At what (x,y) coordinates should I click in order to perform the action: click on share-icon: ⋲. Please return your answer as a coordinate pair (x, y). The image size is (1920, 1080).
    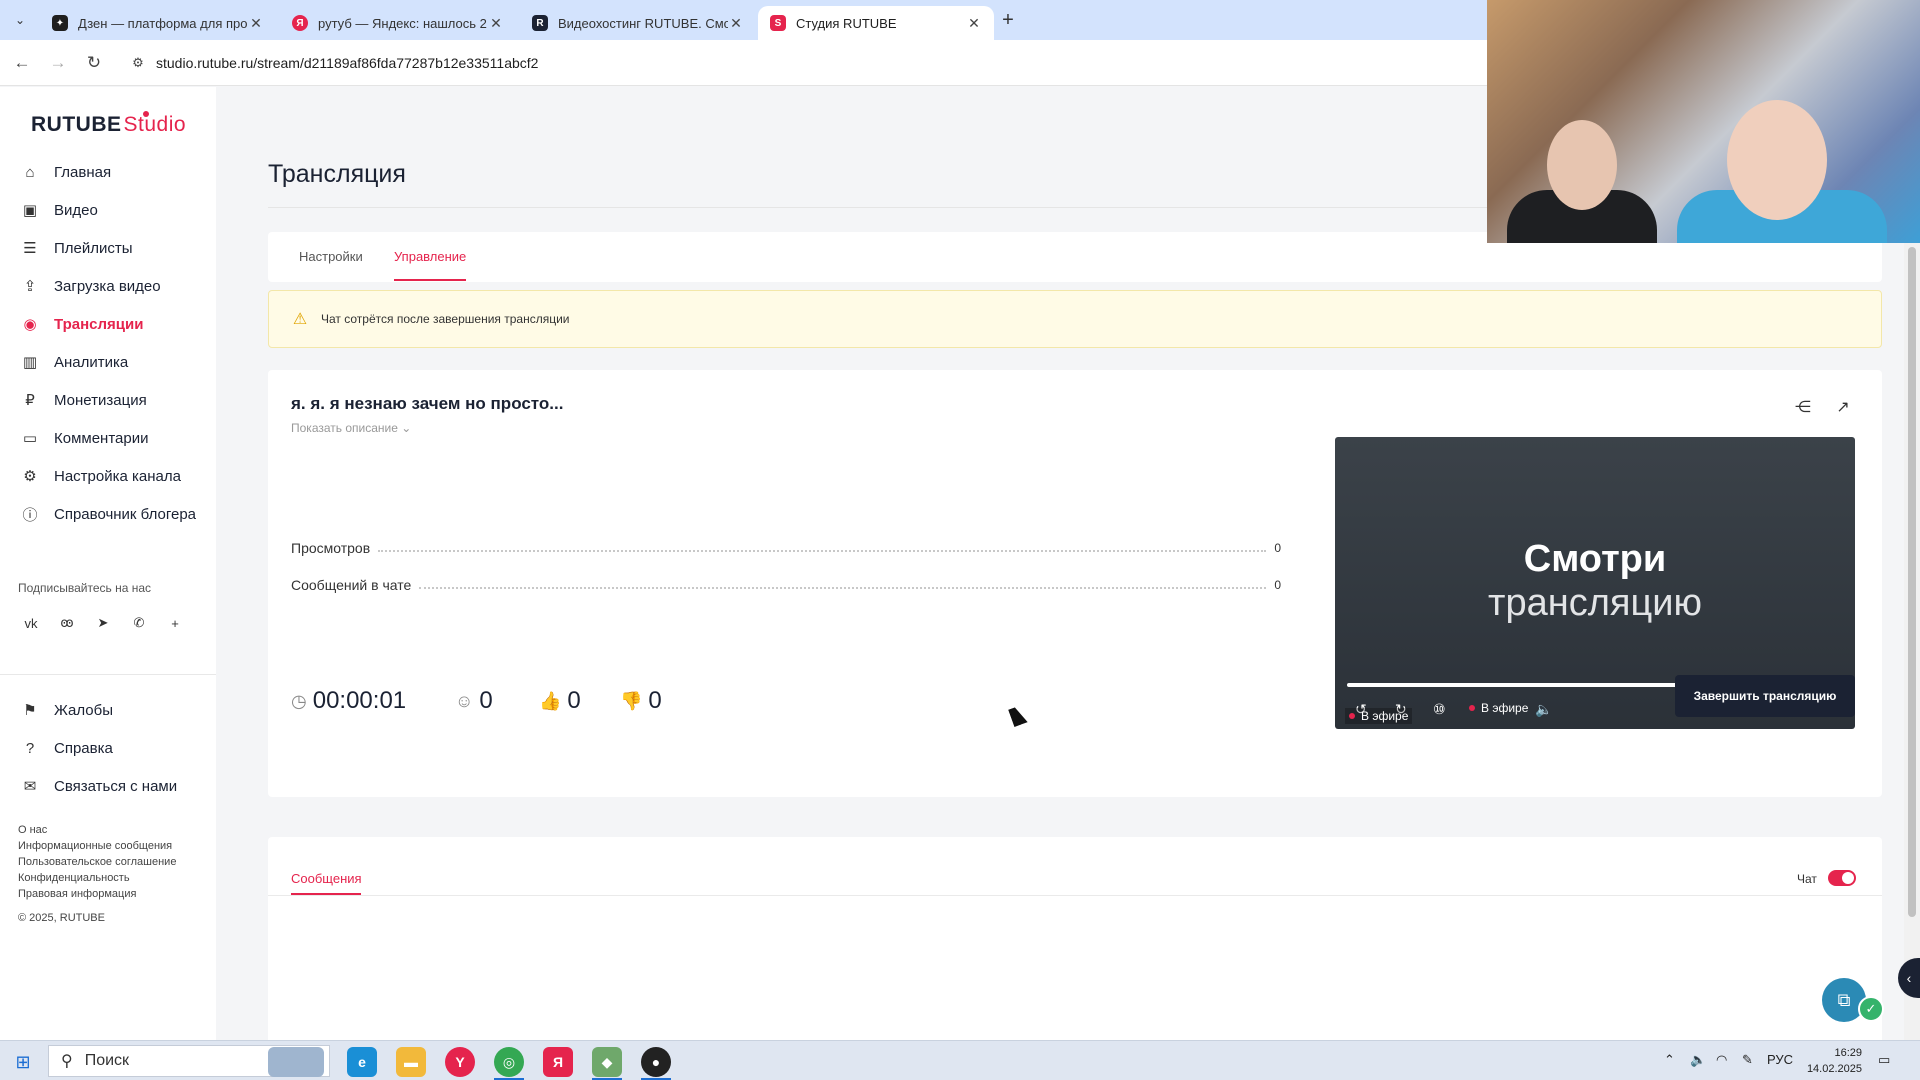
    Looking at the image, I should click on (1803, 407).